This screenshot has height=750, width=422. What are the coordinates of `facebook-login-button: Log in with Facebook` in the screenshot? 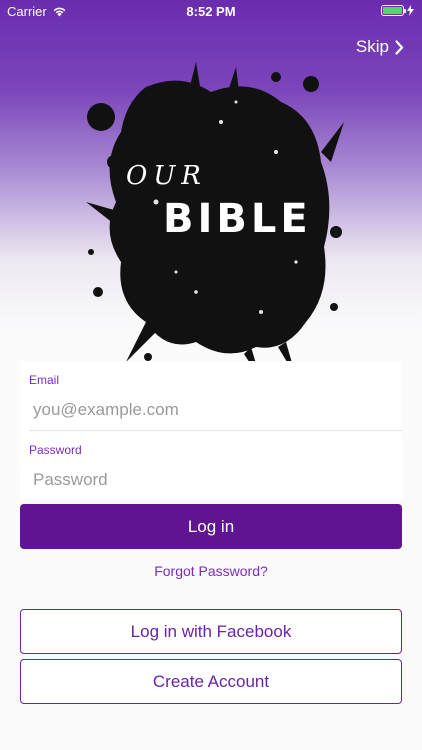 It's located at (211, 631).